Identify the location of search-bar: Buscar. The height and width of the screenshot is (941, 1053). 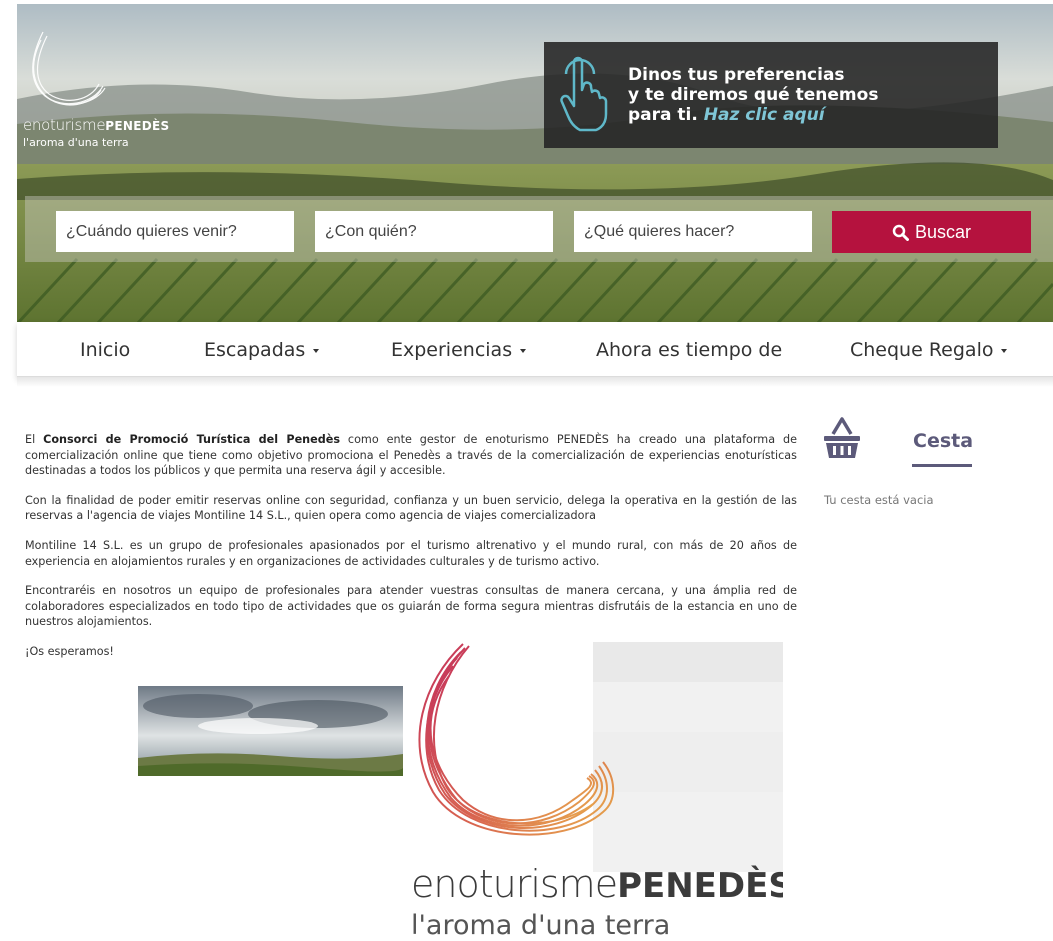
(539, 229).